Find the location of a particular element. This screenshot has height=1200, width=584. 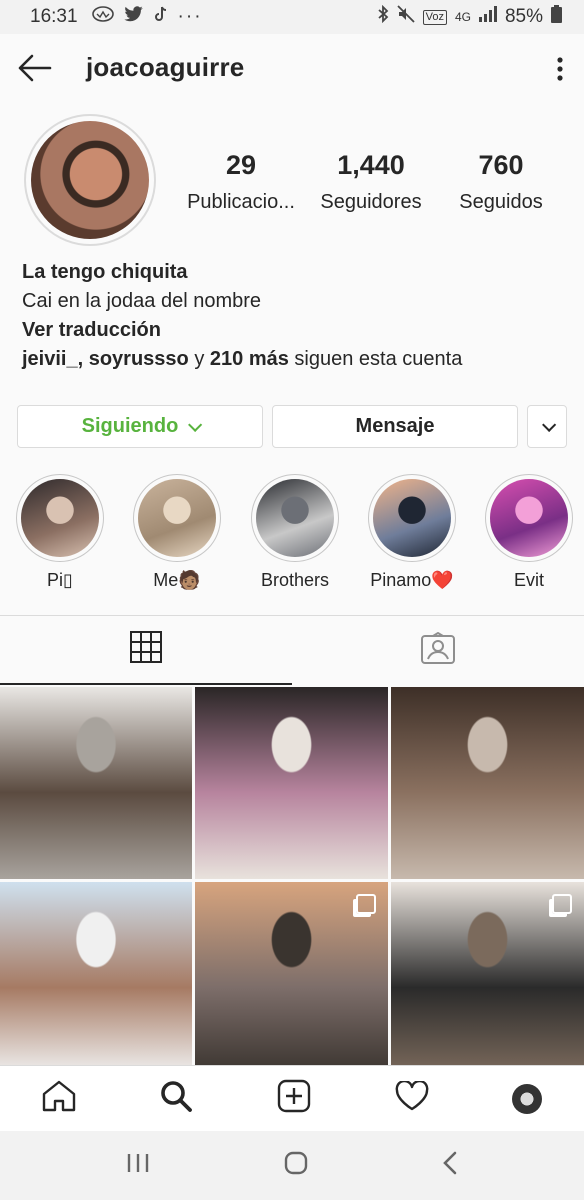

grid-icon is located at coordinates (146, 649).